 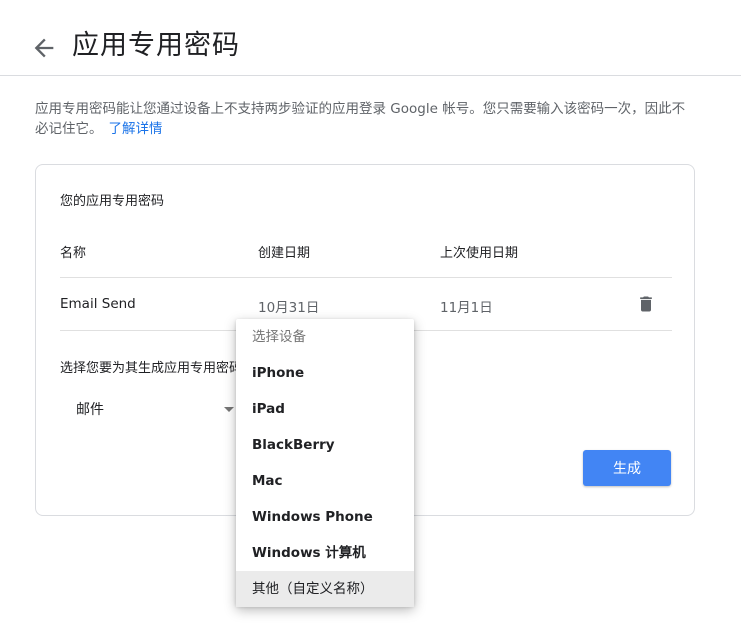 I want to click on generate-button: 生成, so click(x=627, y=468).